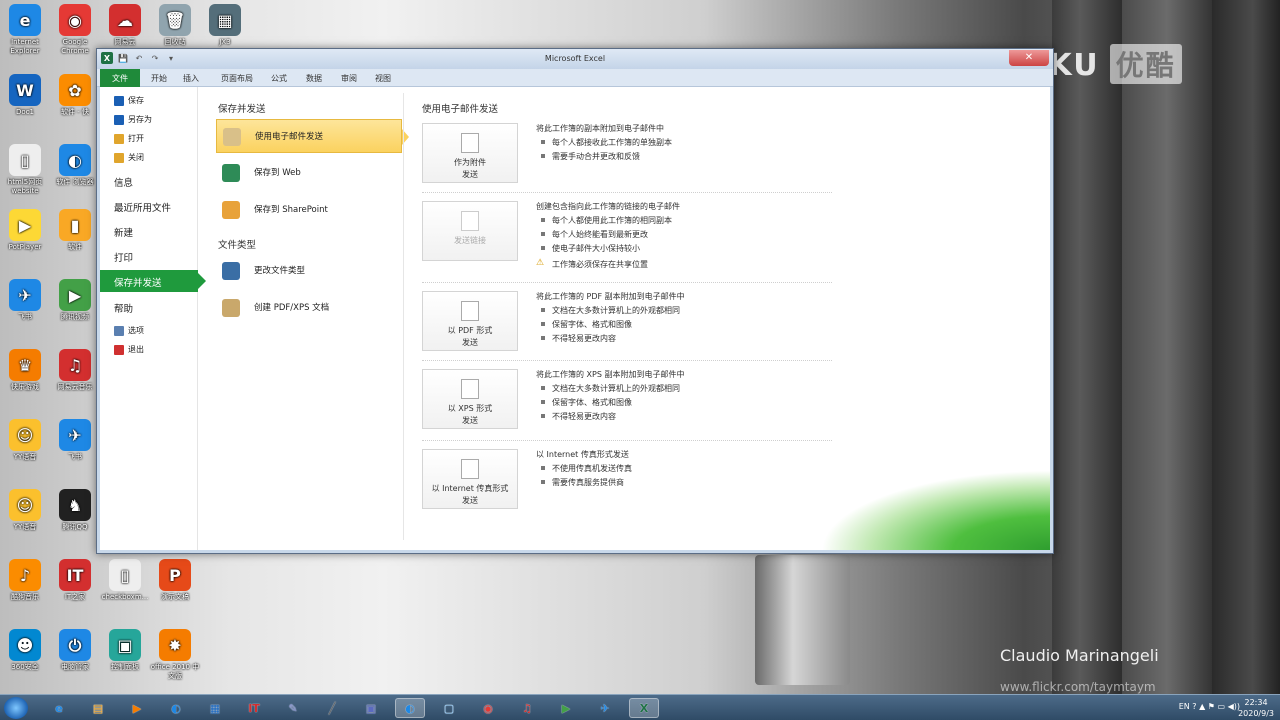 This screenshot has width=1280, height=720. What do you see at coordinates (644, 708) in the screenshot?
I see `taskbar-app-button: X` at bounding box center [644, 708].